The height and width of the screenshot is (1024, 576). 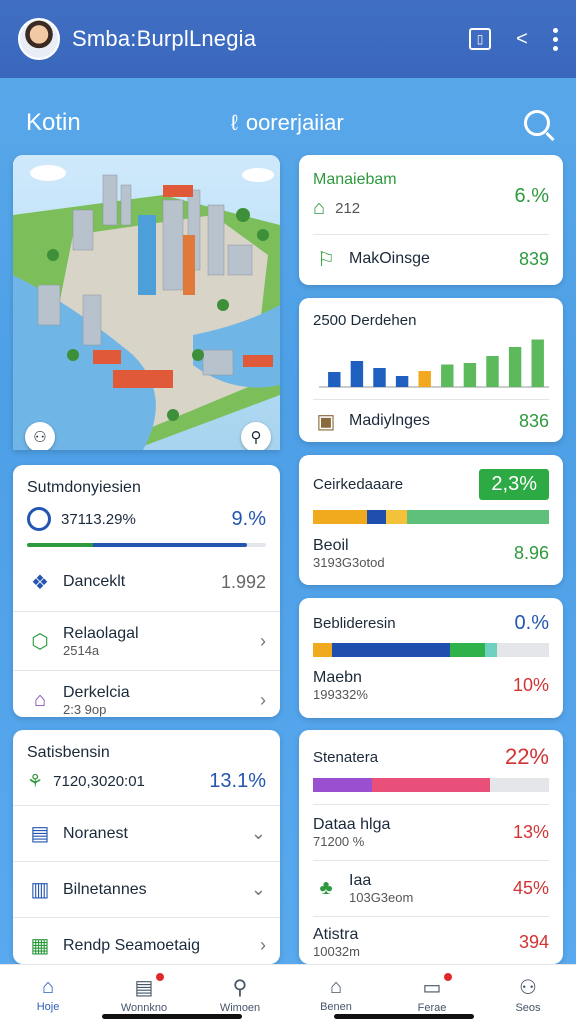 What do you see at coordinates (432, 1008) in the screenshot?
I see `nav-label: Ferae` at bounding box center [432, 1008].